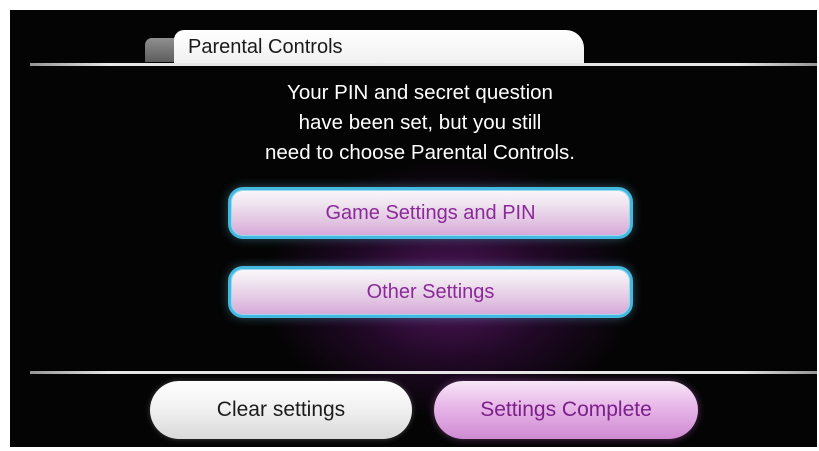 The image size is (819, 451). I want to click on message-line: Your PIN and secret question, so click(420, 92).